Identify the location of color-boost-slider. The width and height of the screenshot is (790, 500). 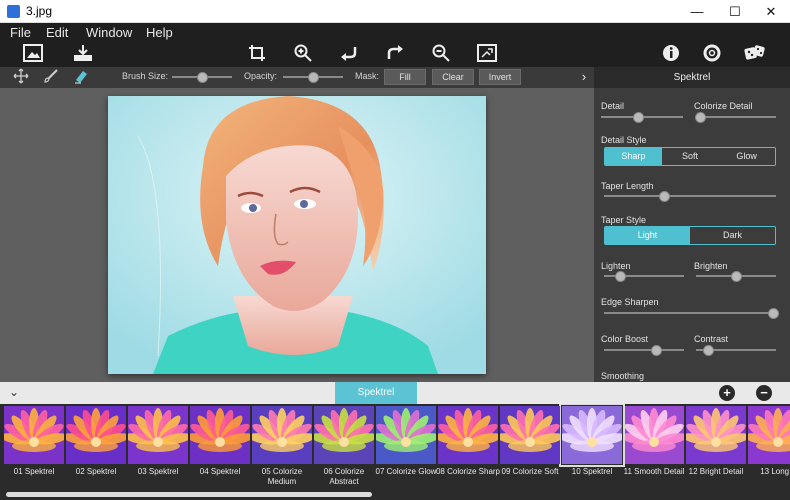
(644, 350).